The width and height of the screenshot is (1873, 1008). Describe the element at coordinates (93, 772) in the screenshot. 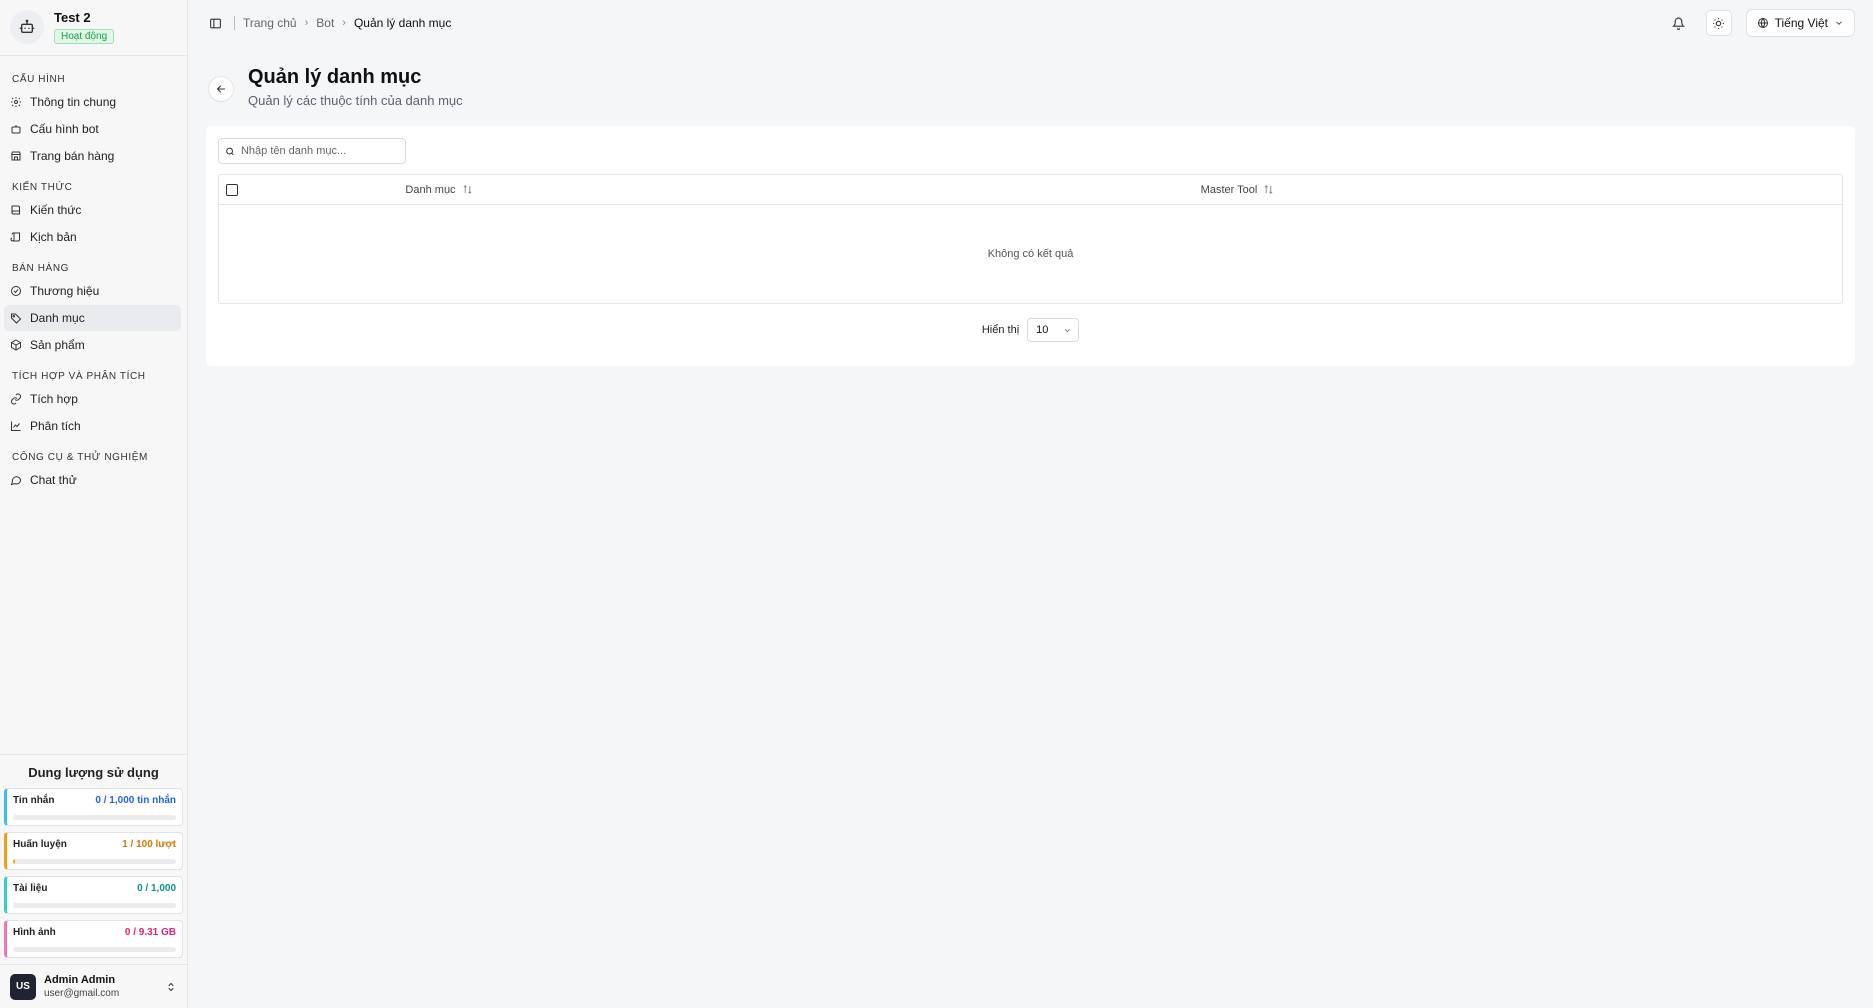

I see `usage-title: Dung lượng sử dụng` at that location.